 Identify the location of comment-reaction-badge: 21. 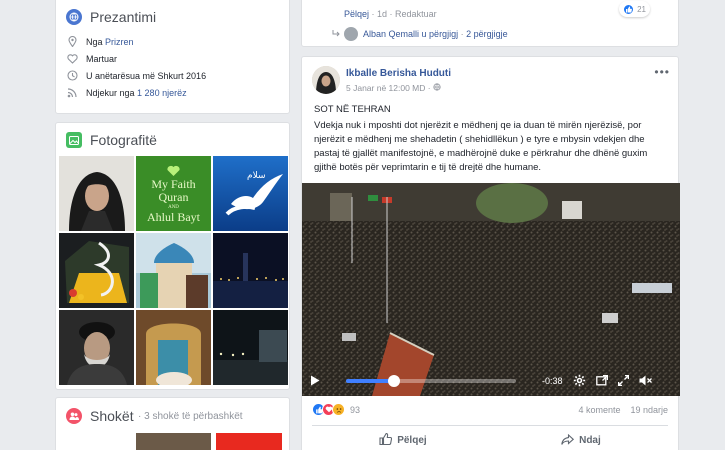
(634, 9).